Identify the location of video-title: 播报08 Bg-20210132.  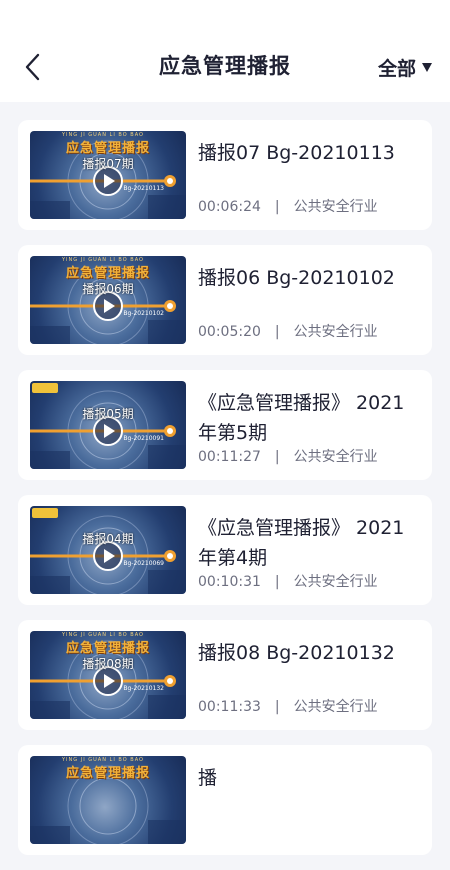
(309, 653).